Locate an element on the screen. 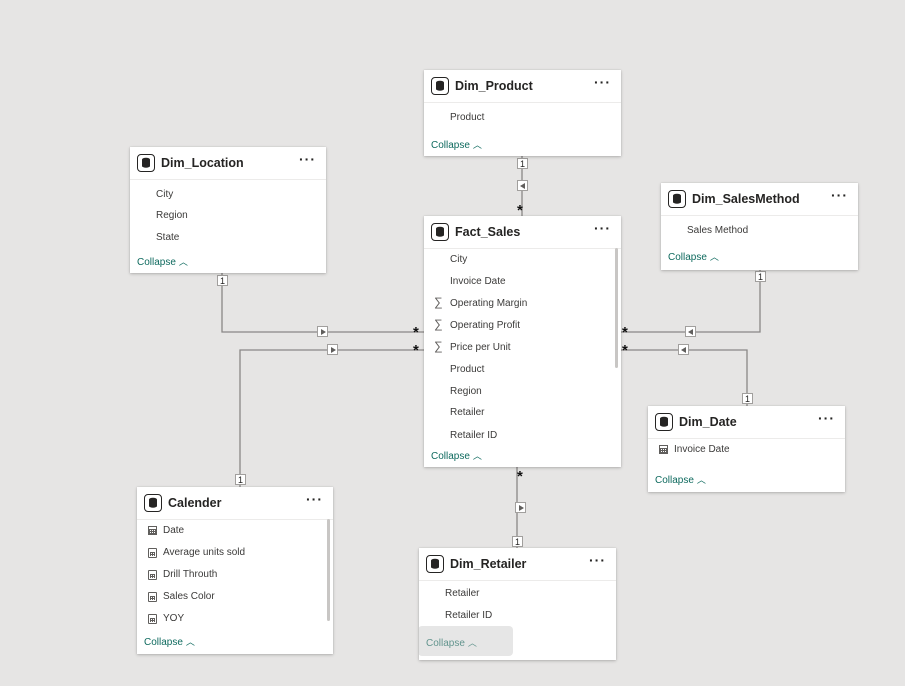  table-card-dim-product: Dim_Product ··· Product Collapse ︿ is located at coordinates (522, 113).